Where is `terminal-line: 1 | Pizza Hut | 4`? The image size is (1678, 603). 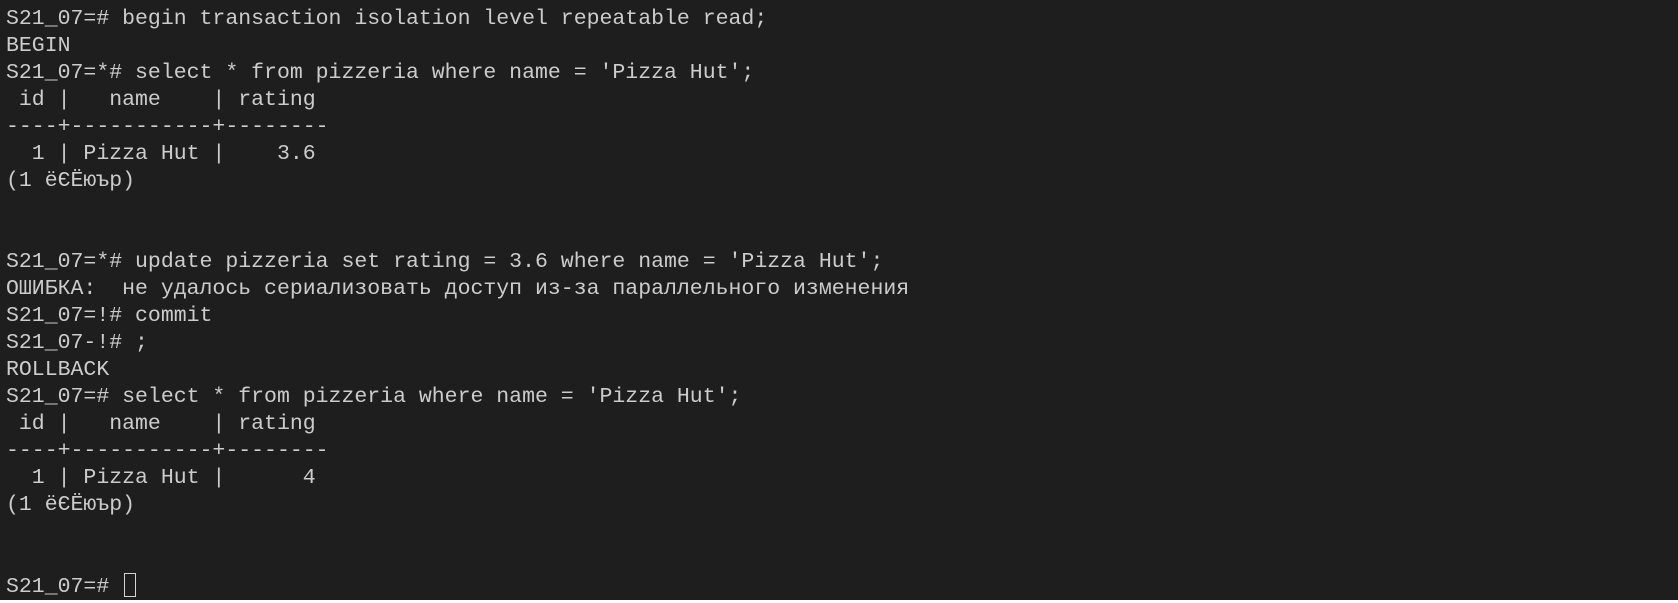 terminal-line: 1 | Pizza Hut | 4 is located at coordinates (161, 478).